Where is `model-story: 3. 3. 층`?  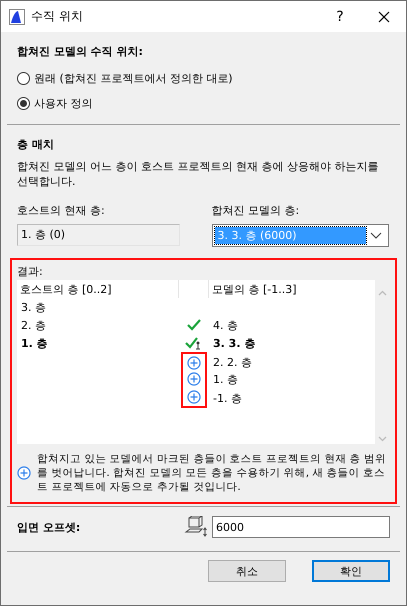 model-story: 3. 3. 층 is located at coordinates (234, 343).